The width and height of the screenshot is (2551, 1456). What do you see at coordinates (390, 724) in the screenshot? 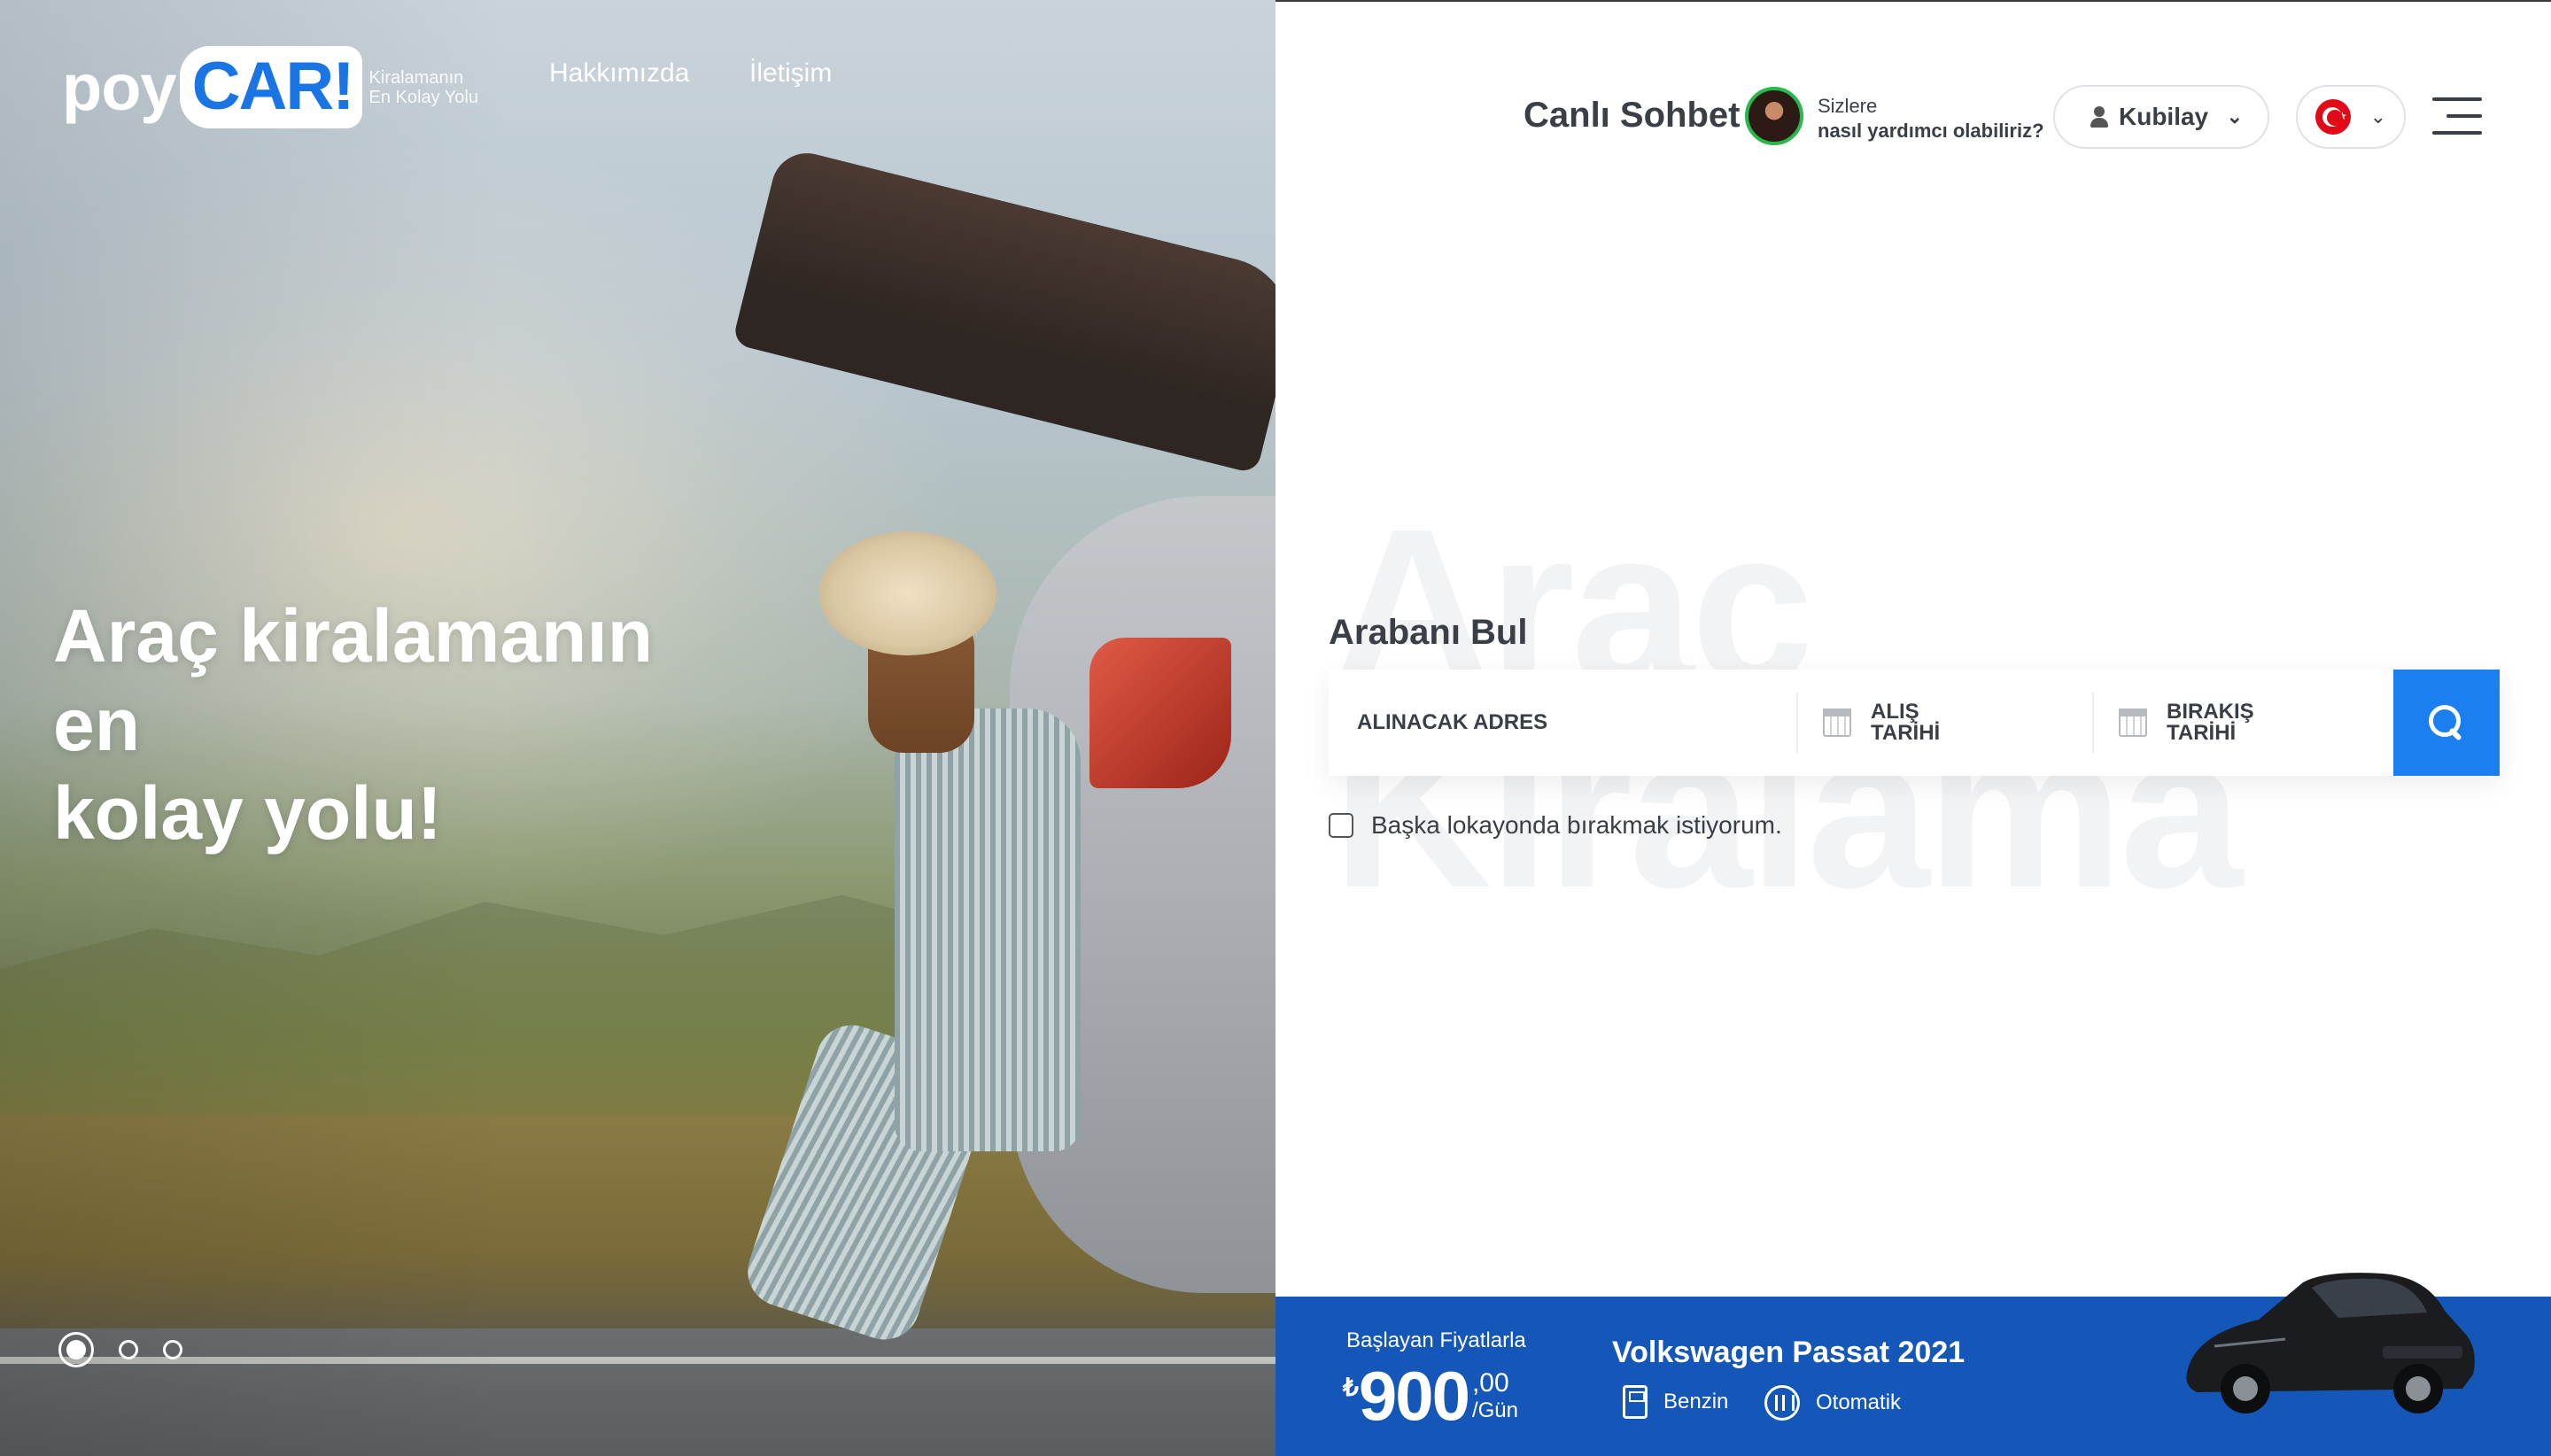
I see `hero-heading: Araç kiralamanın en kolay yolu!` at bounding box center [390, 724].